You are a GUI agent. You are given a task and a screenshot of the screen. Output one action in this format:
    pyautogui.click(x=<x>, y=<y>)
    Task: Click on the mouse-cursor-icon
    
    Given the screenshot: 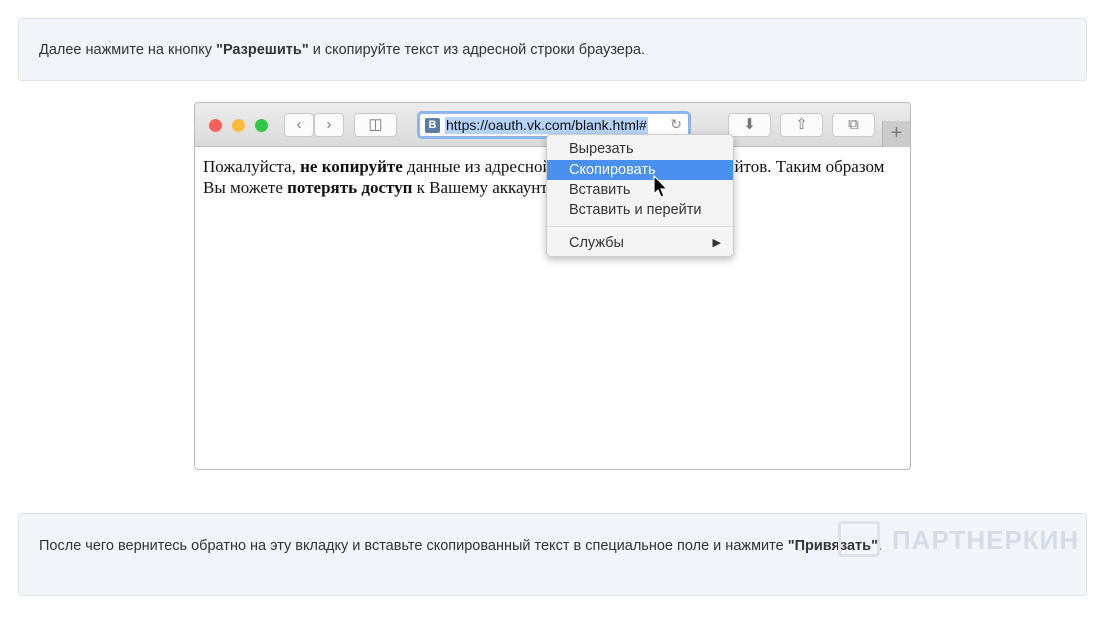 What is the action you would take?
    pyautogui.click(x=661, y=186)
    